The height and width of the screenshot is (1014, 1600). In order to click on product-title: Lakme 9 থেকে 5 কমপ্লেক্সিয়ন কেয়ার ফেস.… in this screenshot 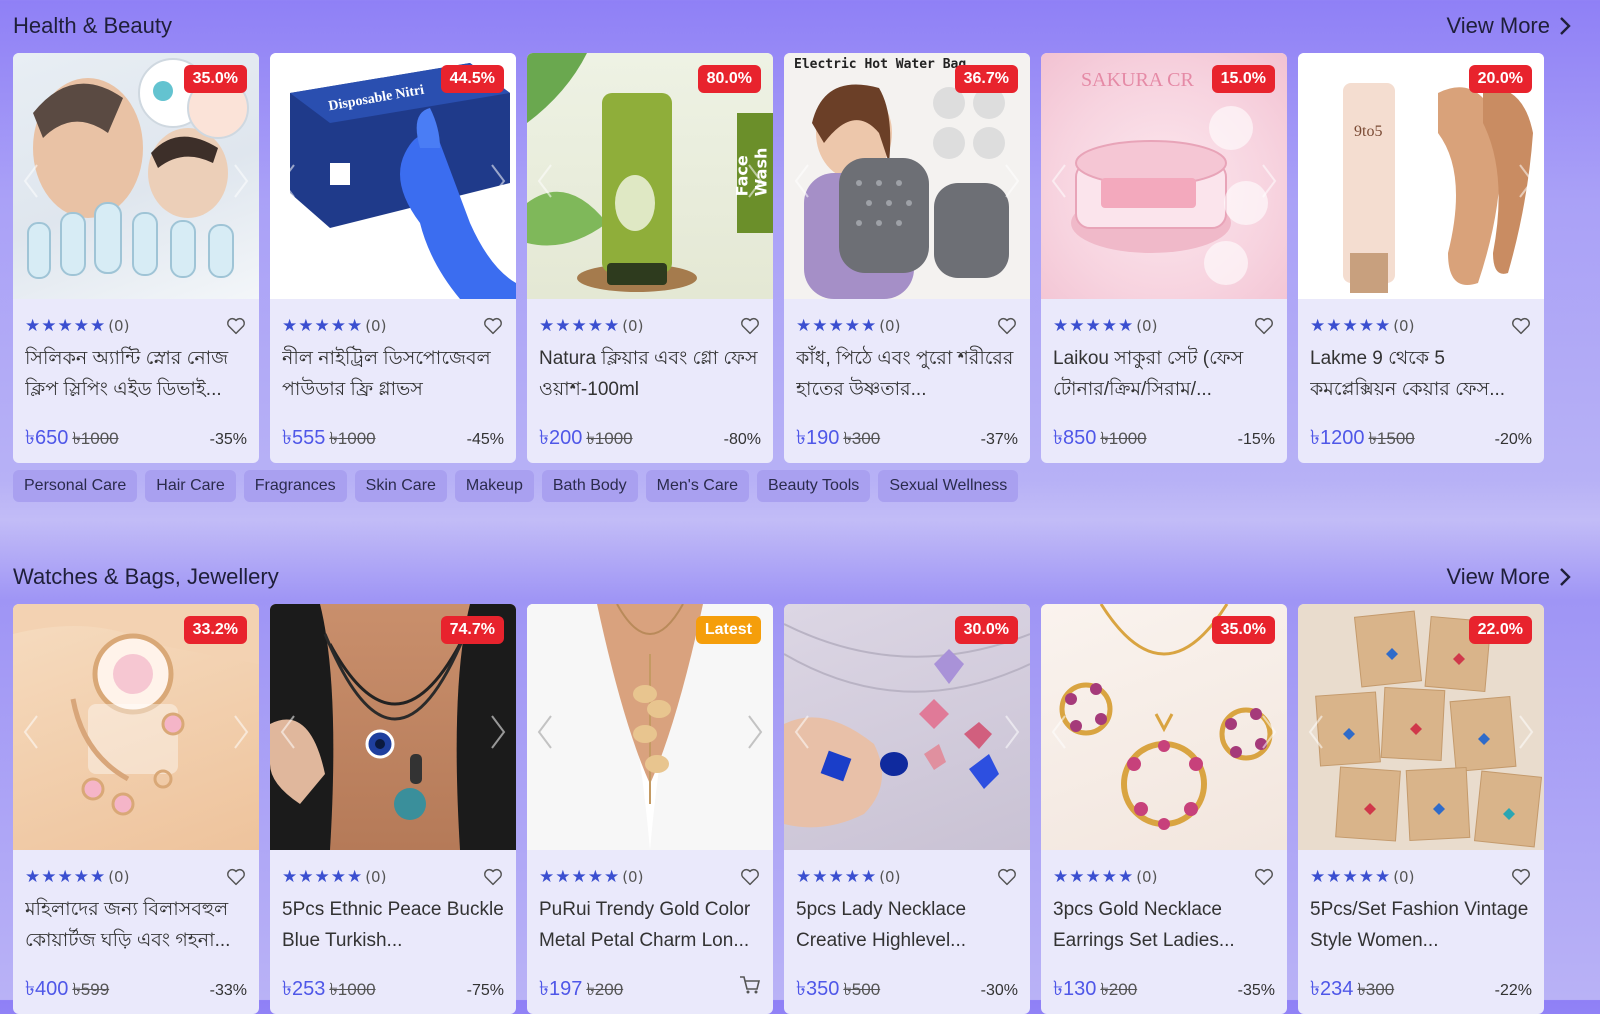, I will do `click(1421, 374)`.